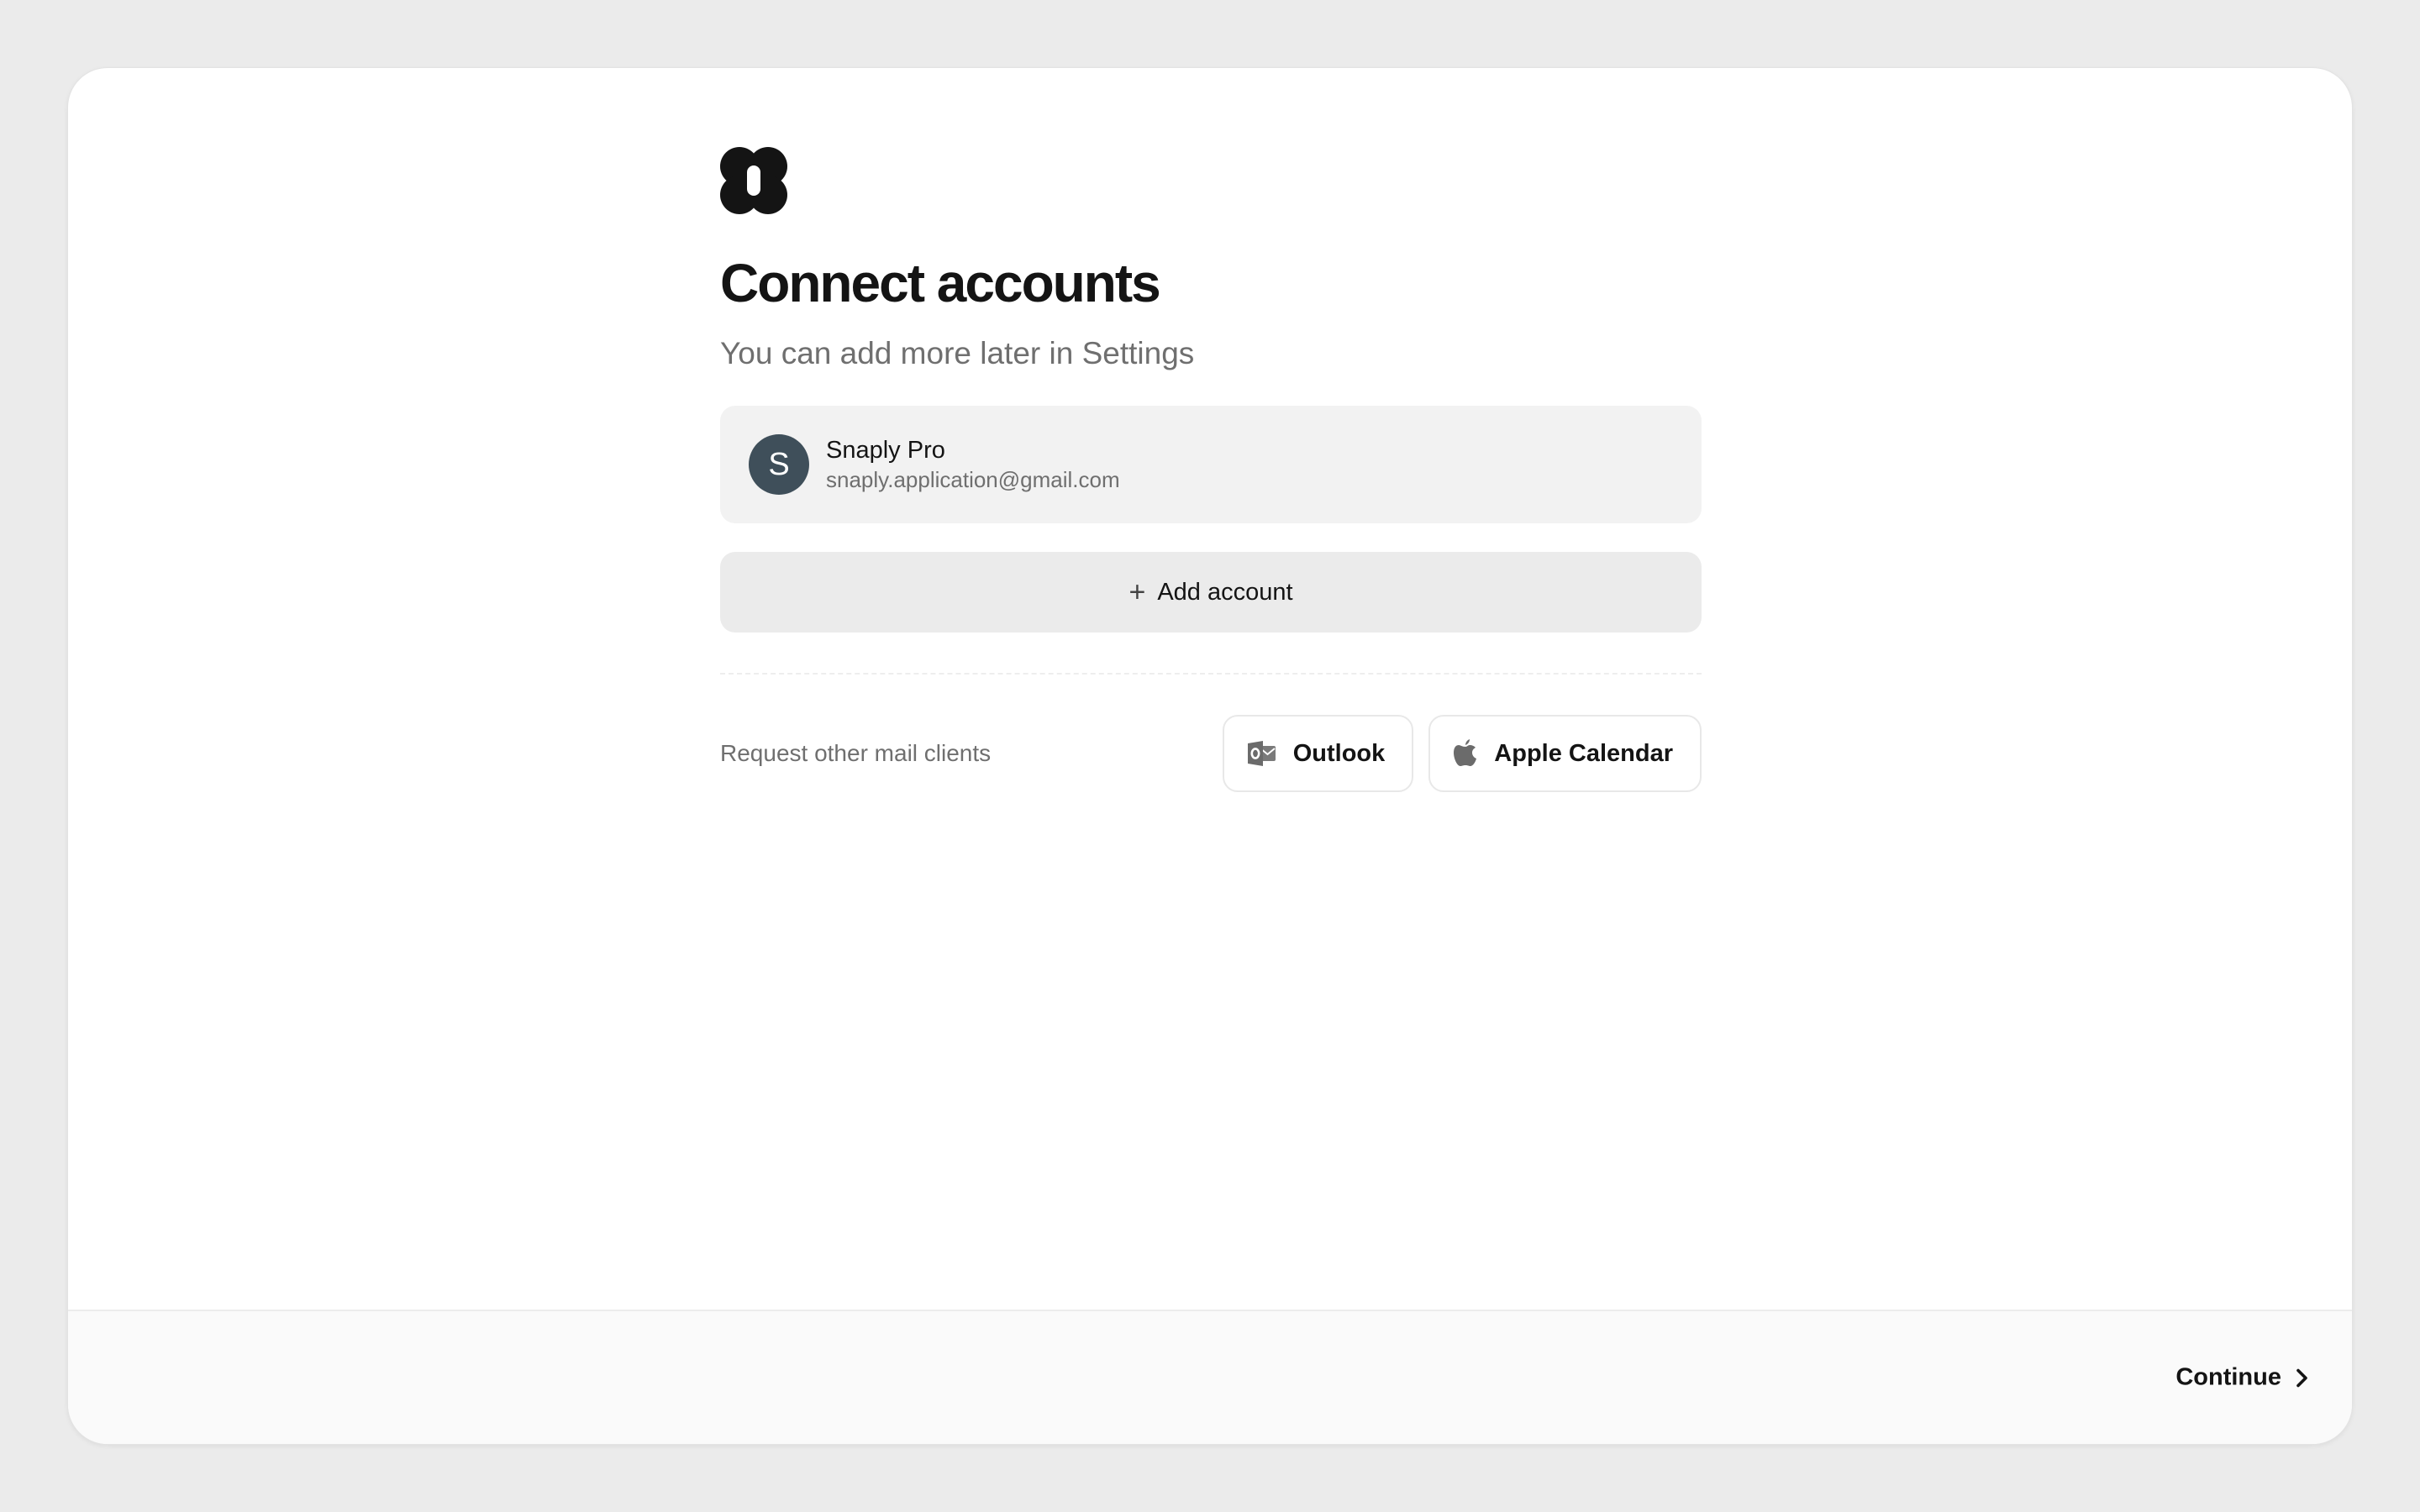 The image size is (2420, 1512). I want to click on chevron-right-icon, so click(2301, 1377).